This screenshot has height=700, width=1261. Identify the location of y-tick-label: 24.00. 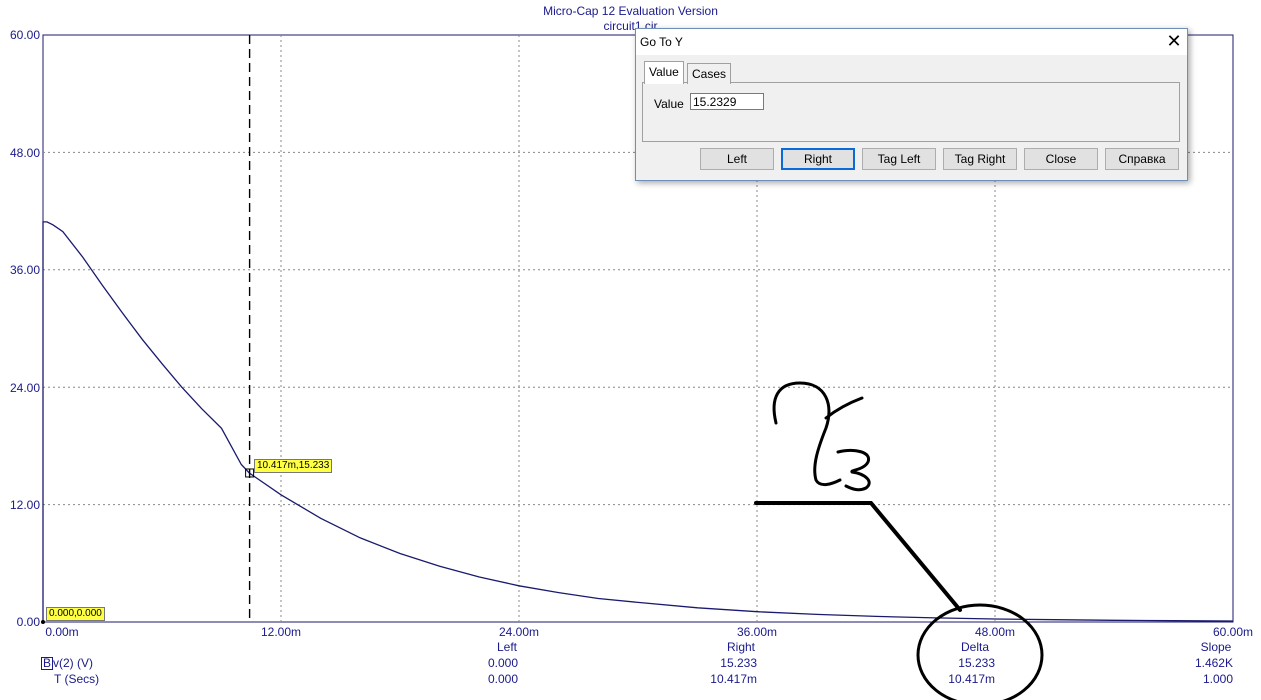
(24, 388).